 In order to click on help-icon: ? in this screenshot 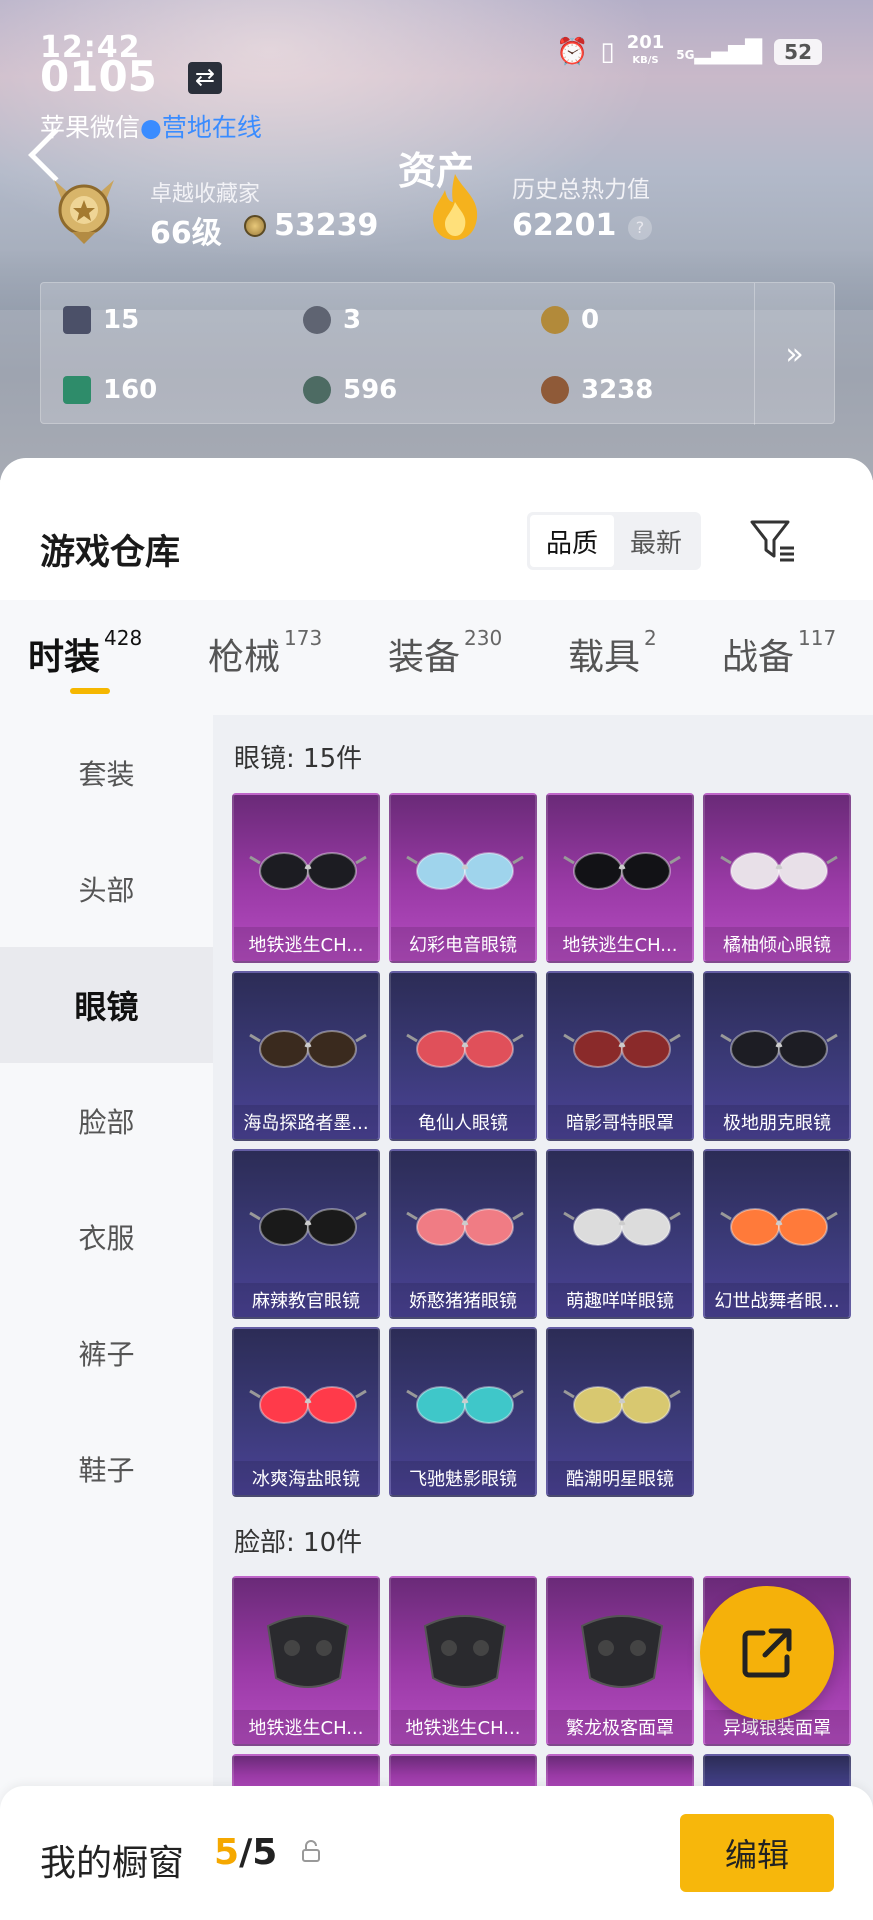, I will do `click(640, 228)`.